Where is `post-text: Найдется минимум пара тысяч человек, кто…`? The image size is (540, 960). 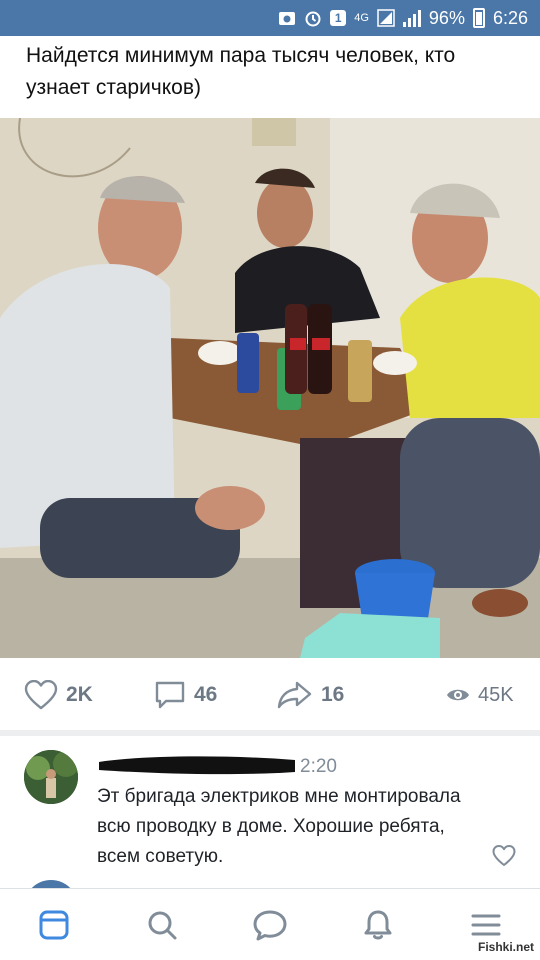
post-text: Найдется минимум пара тысяч человек, кто… is located at coordinates (241, 71).